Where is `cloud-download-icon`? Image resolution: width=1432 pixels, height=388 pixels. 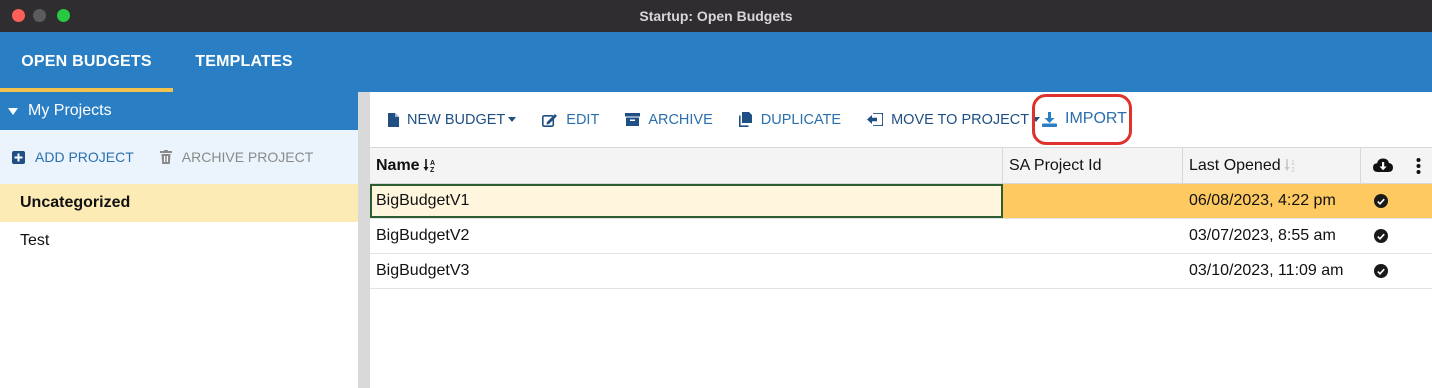
cloud-download-icon is located at coordinates (1382, 165).